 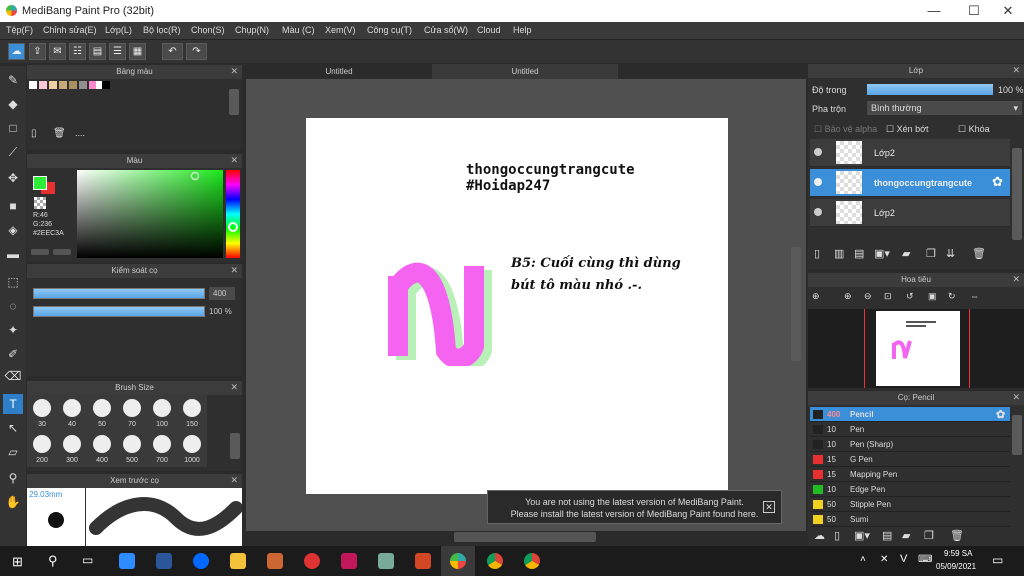 What do you see at coordinates (910, 519) in the screenshot?
I see `brush-list-item: 50 Sumi` at bounding box center [910, 519].